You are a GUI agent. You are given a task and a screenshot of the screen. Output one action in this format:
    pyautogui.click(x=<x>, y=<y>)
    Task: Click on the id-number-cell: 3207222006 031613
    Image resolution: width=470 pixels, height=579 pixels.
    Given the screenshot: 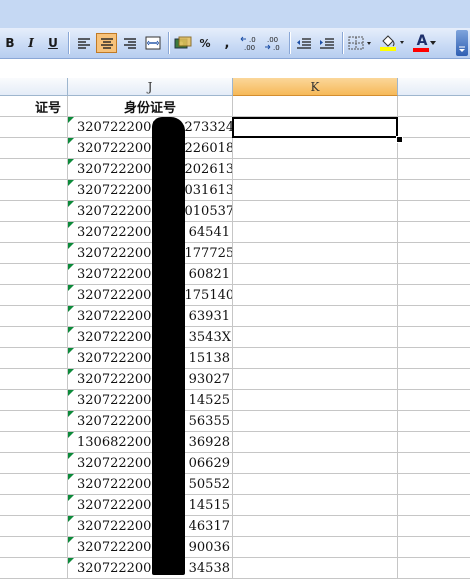 What is the action you would take?
    pyautogui.click(x=150, y=190)
    